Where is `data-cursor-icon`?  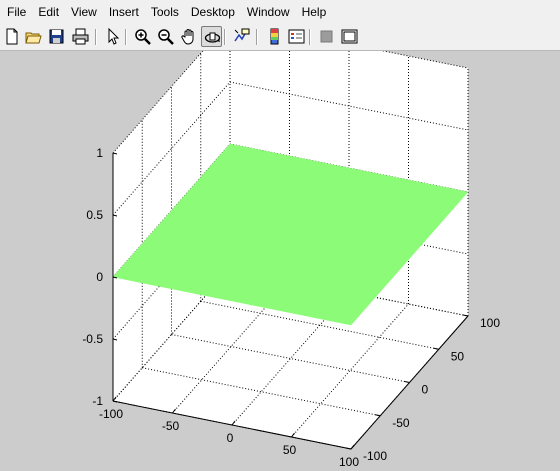 data-cursor-icon is located at coordinates (242, 35).